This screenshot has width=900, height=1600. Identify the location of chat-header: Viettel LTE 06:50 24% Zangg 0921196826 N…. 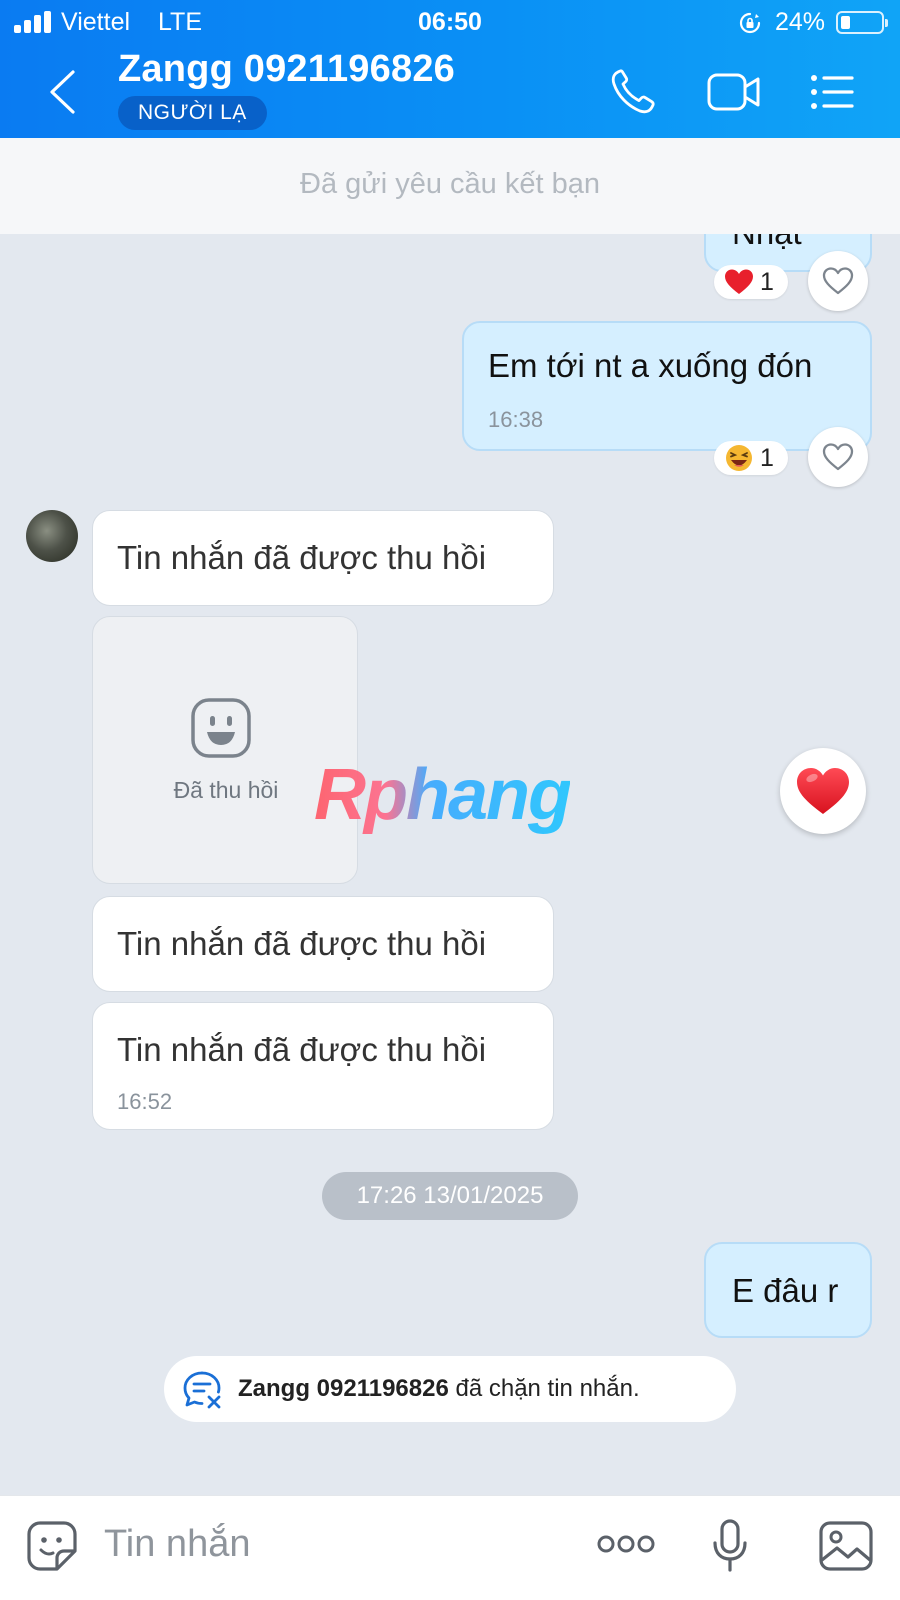
(450, 69).